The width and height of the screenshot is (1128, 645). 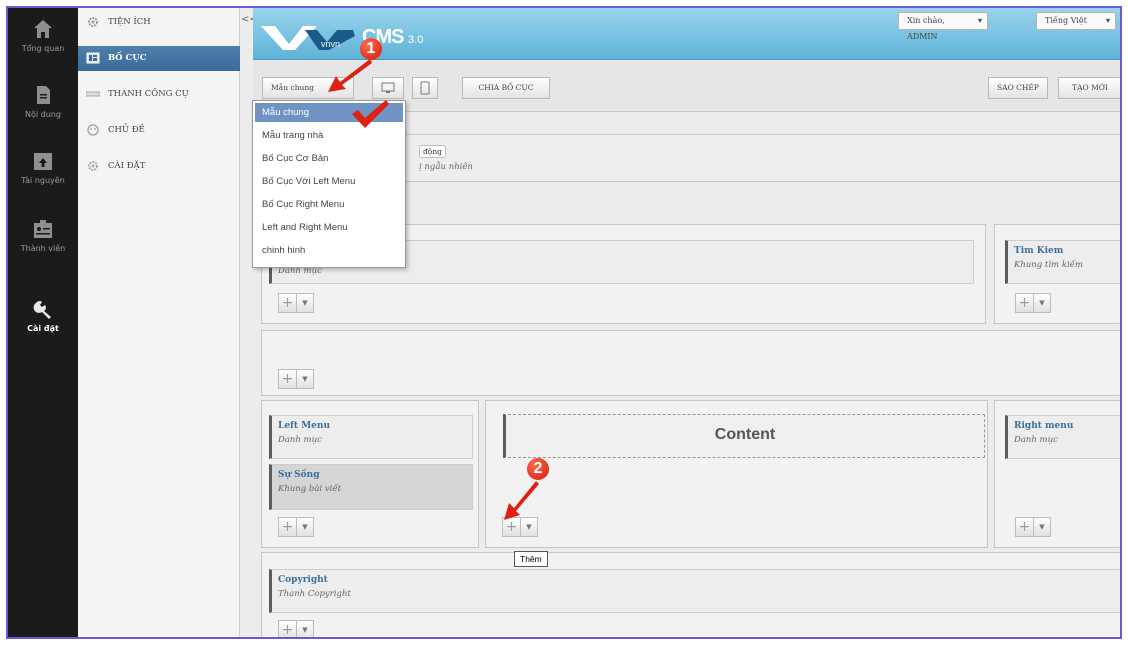 What do you see at coordinates (521, 500) in the screenshot?
I see `step-2-arrow-icon` at bounding box center [521, 500].